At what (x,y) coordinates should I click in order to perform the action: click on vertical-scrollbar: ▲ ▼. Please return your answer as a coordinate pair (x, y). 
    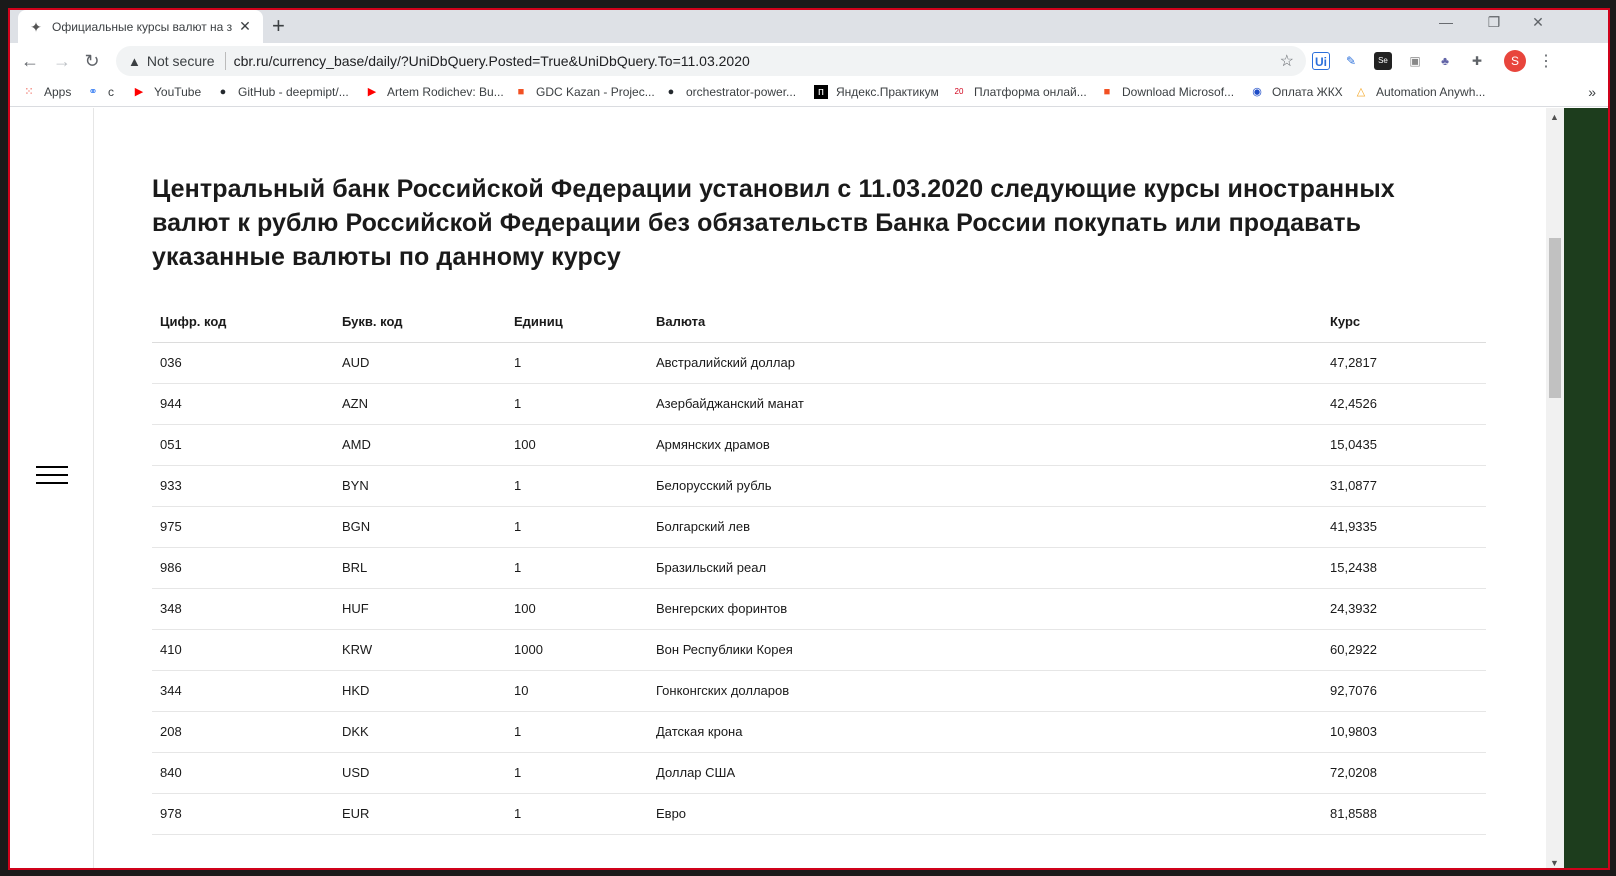
    Looking at the image, I should click on (1555, 488).